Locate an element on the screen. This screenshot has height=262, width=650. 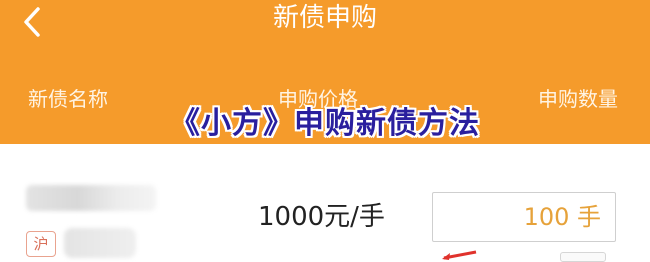
small-tag-button is located at coordinates (583, 257).